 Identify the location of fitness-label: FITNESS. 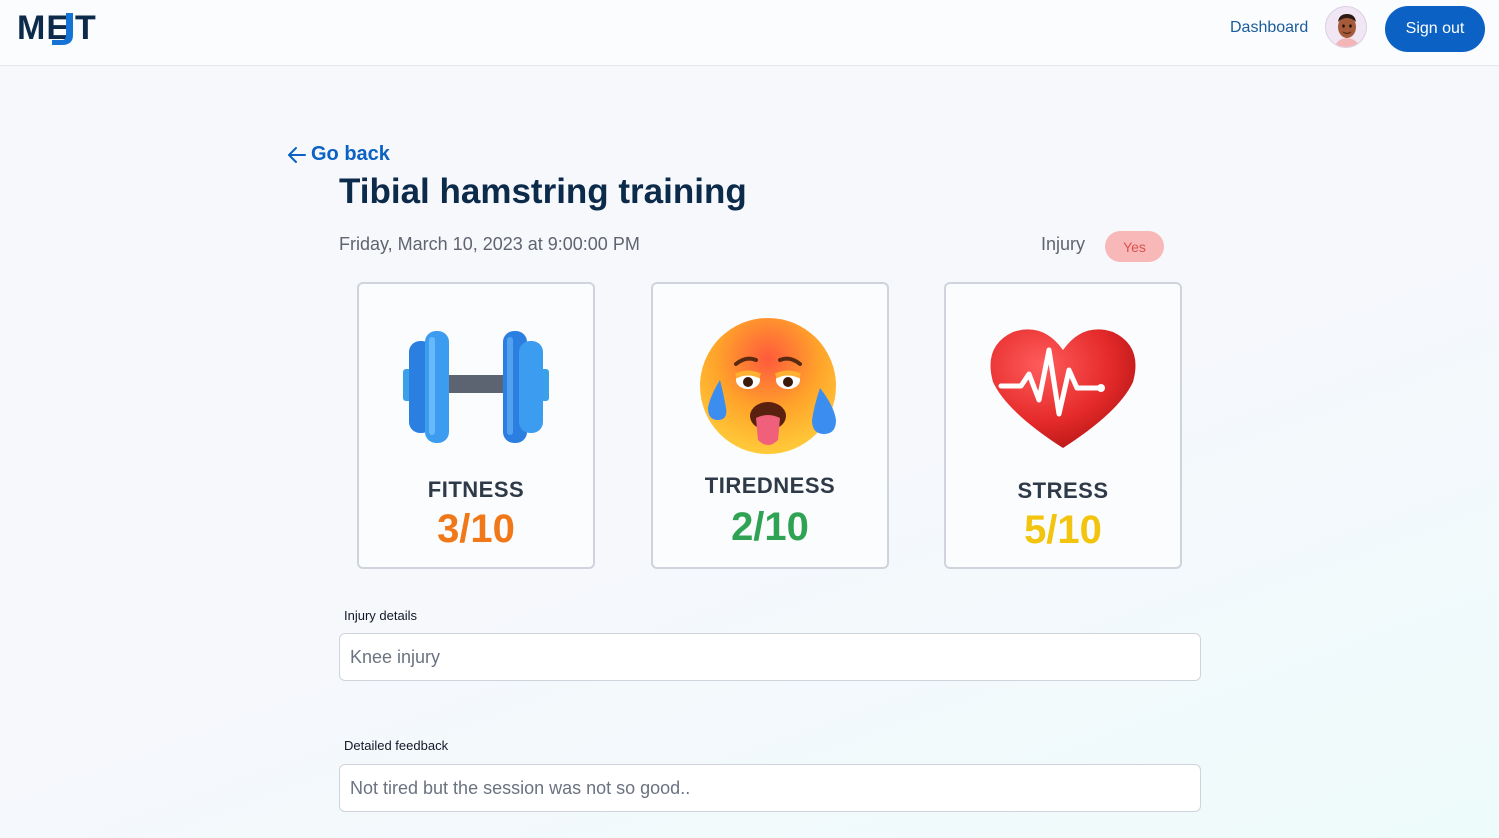
(476, 489).